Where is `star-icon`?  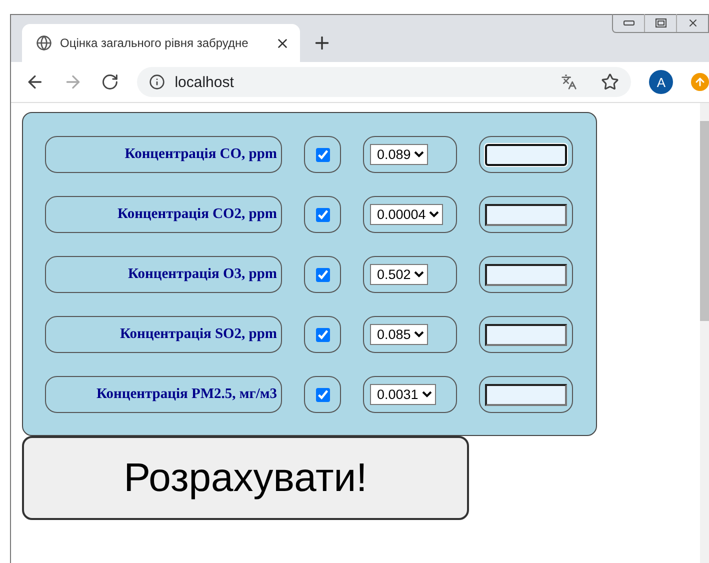
star-icon is located at coordinates (610, 82).